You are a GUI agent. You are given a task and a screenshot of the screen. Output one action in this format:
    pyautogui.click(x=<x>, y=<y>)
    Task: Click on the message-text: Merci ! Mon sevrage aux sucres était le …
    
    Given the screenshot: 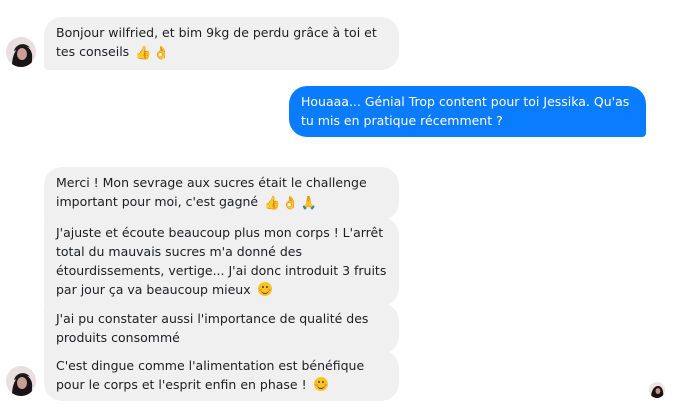 What is the action you would take?
    pyautogui.click(x=211, y=192)
    